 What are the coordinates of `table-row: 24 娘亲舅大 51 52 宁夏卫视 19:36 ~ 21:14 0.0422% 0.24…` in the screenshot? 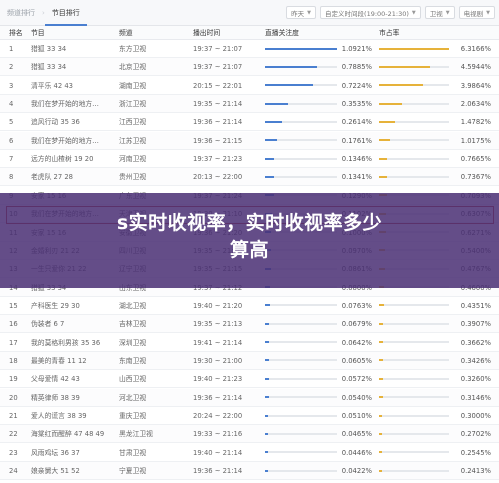 It's located at (249, 471).